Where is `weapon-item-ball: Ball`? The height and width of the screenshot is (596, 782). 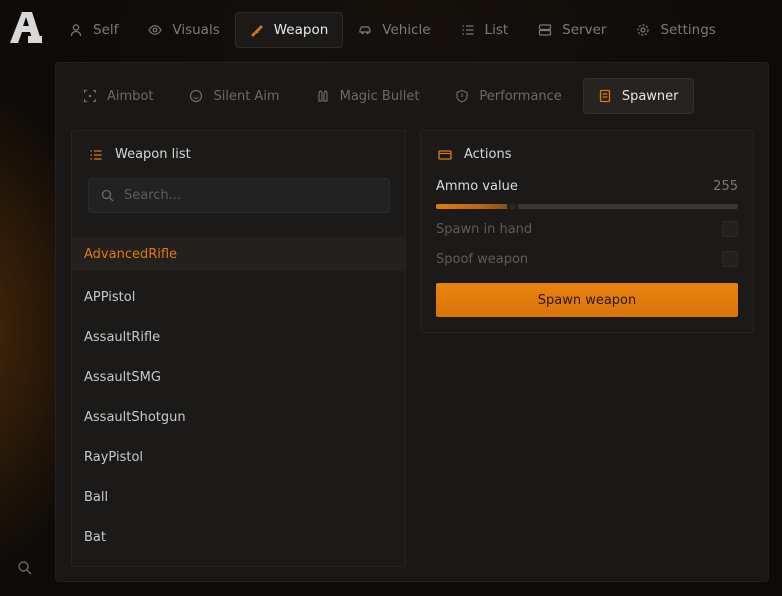 weapon-item-ball: Ball is located at coordinates (238, 497).